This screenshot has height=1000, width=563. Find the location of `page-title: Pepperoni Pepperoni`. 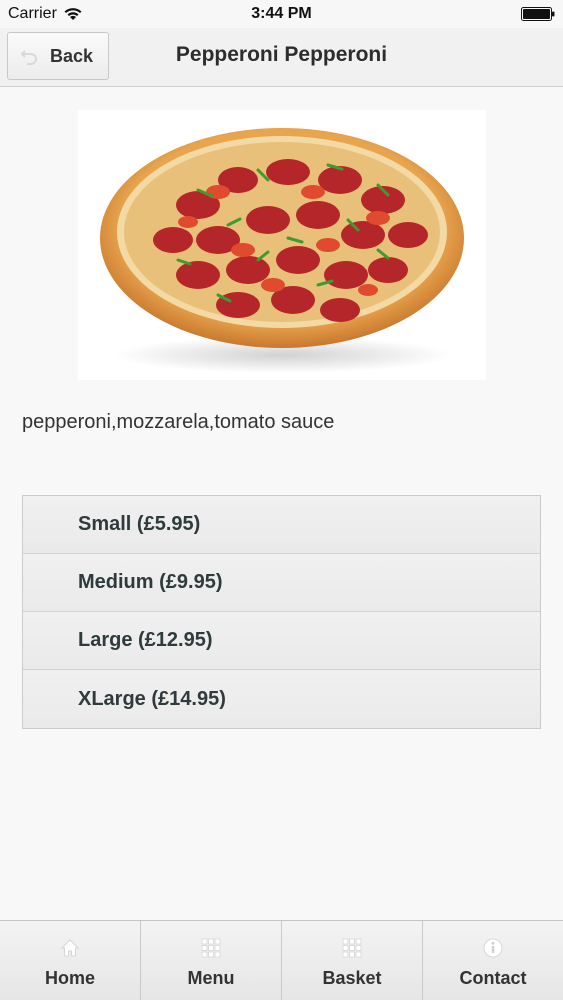

page-title: Pepperoni Pepperoni is located at coordinates (281, 54).